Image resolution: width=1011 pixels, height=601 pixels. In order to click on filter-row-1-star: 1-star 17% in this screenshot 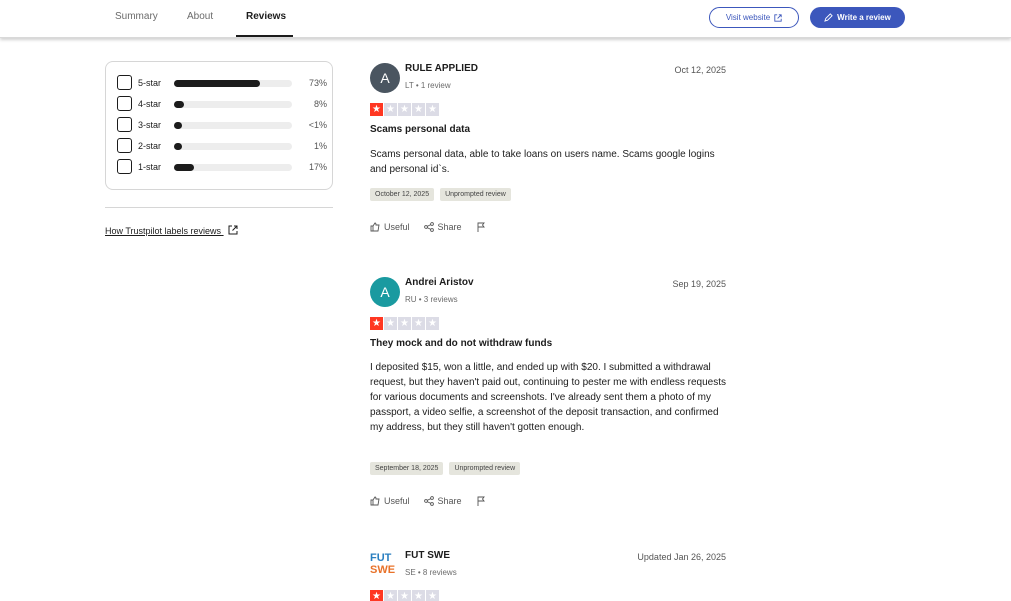, I will do `click(222, 167)`.